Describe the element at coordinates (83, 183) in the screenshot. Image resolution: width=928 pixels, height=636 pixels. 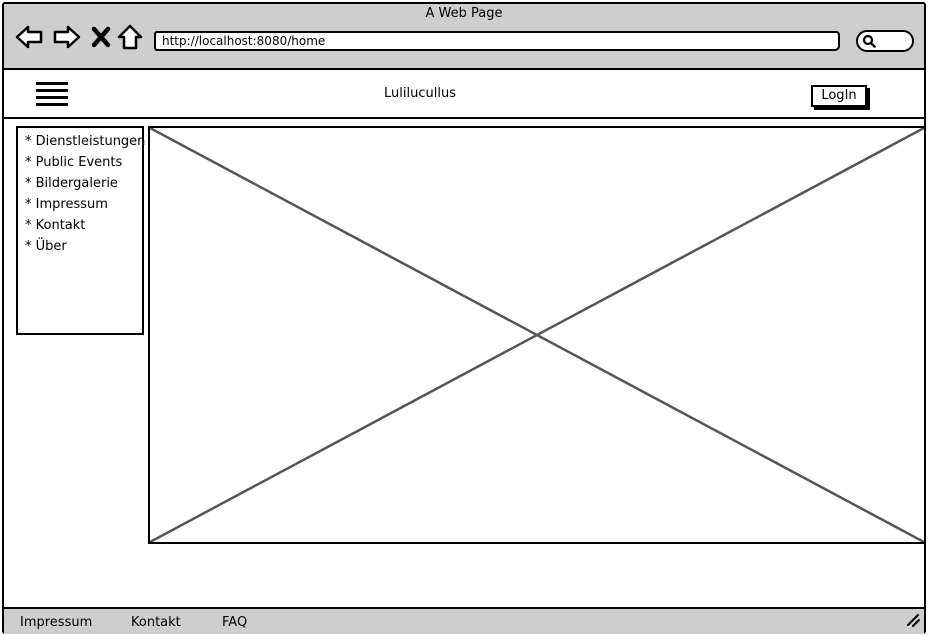
I see `sidebar-item-bildergalerie: * Bildergalerie` at that location.